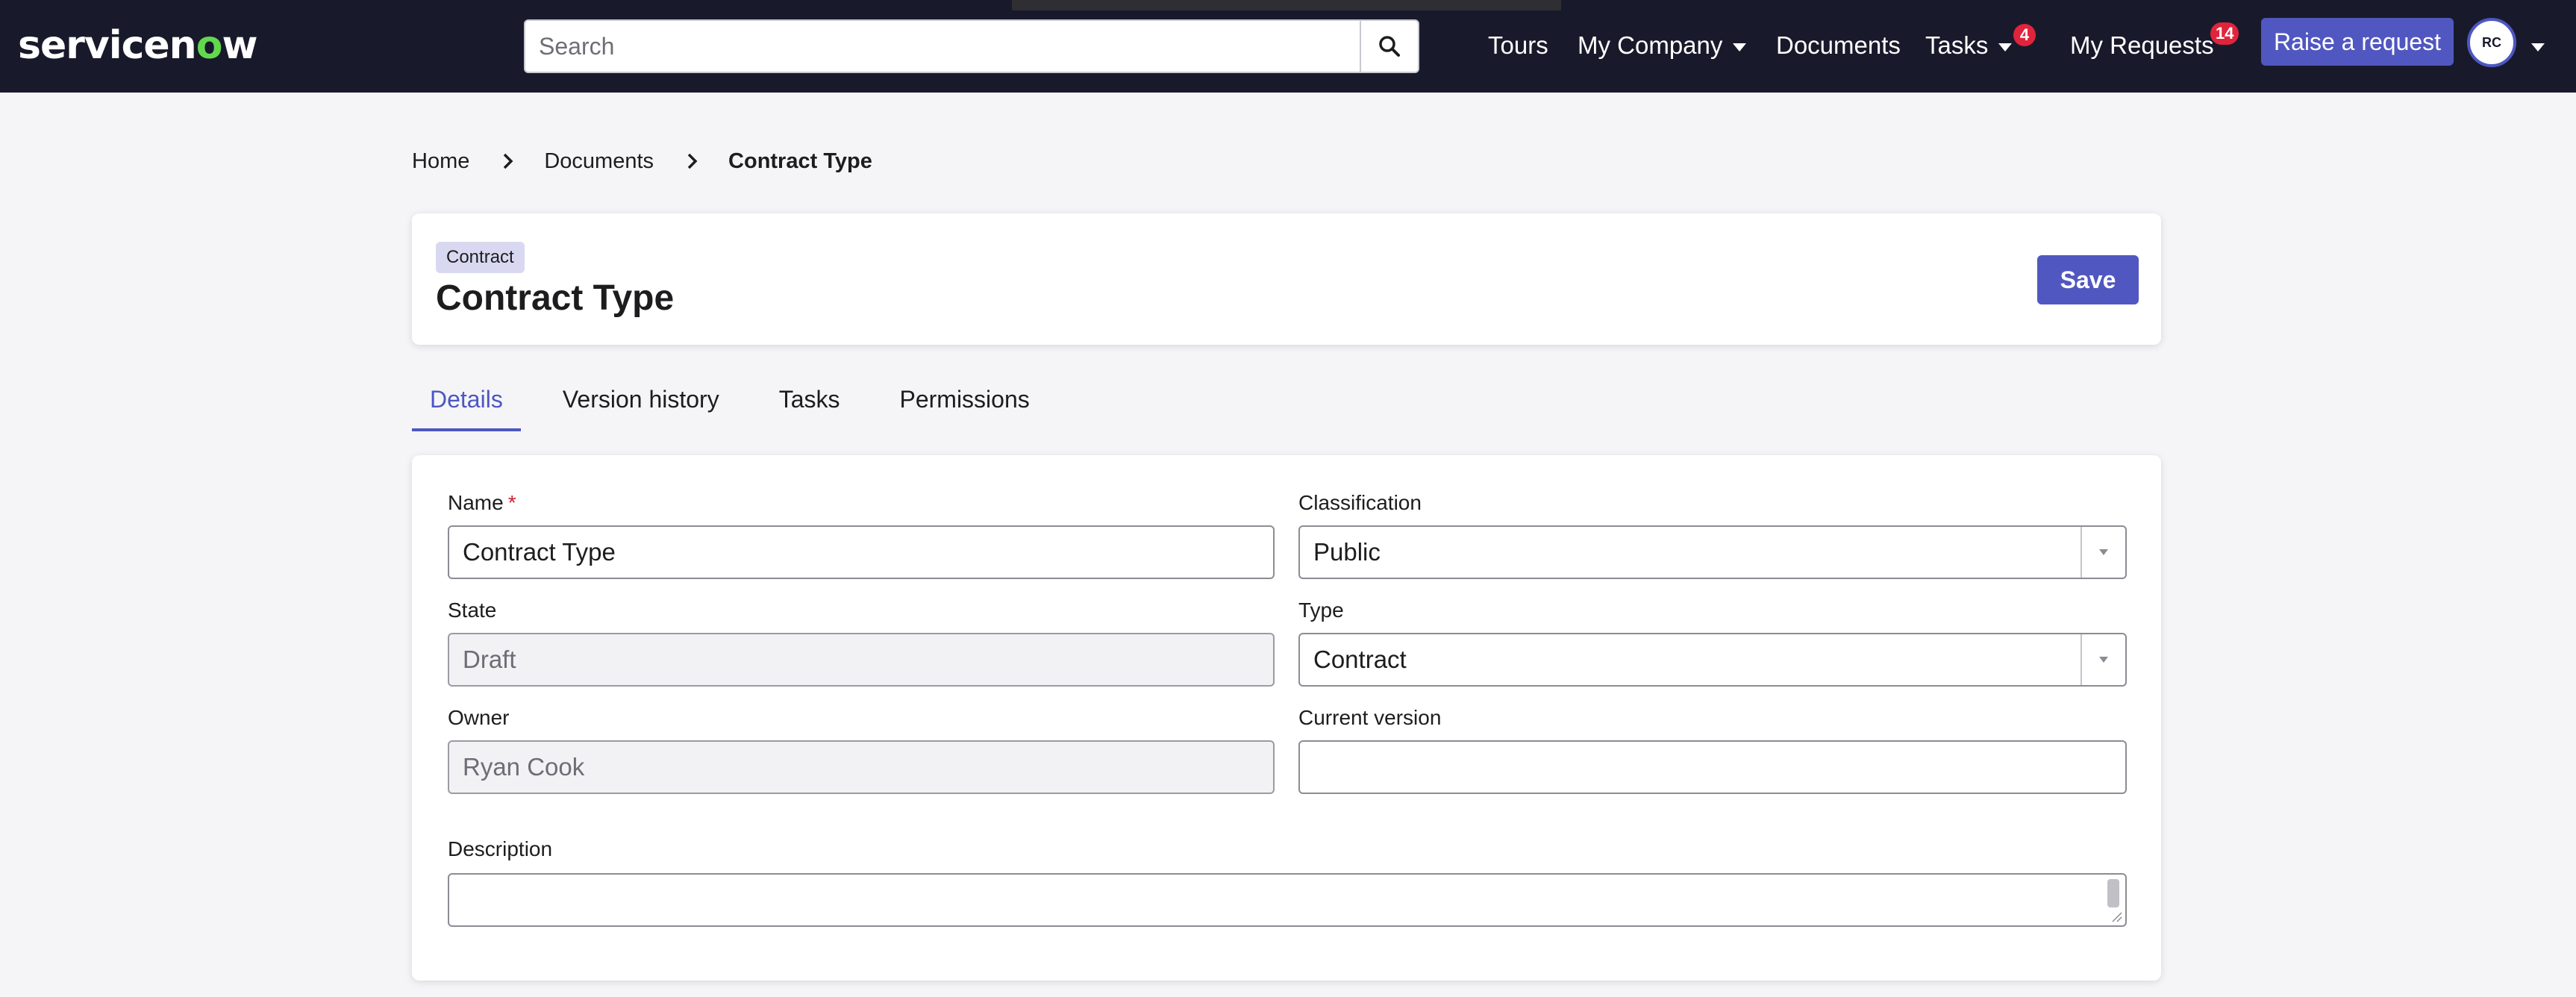  Describe the element at coordinates (641, 404) in the screenshot. I see `tab-version-history: Version history` at that location.